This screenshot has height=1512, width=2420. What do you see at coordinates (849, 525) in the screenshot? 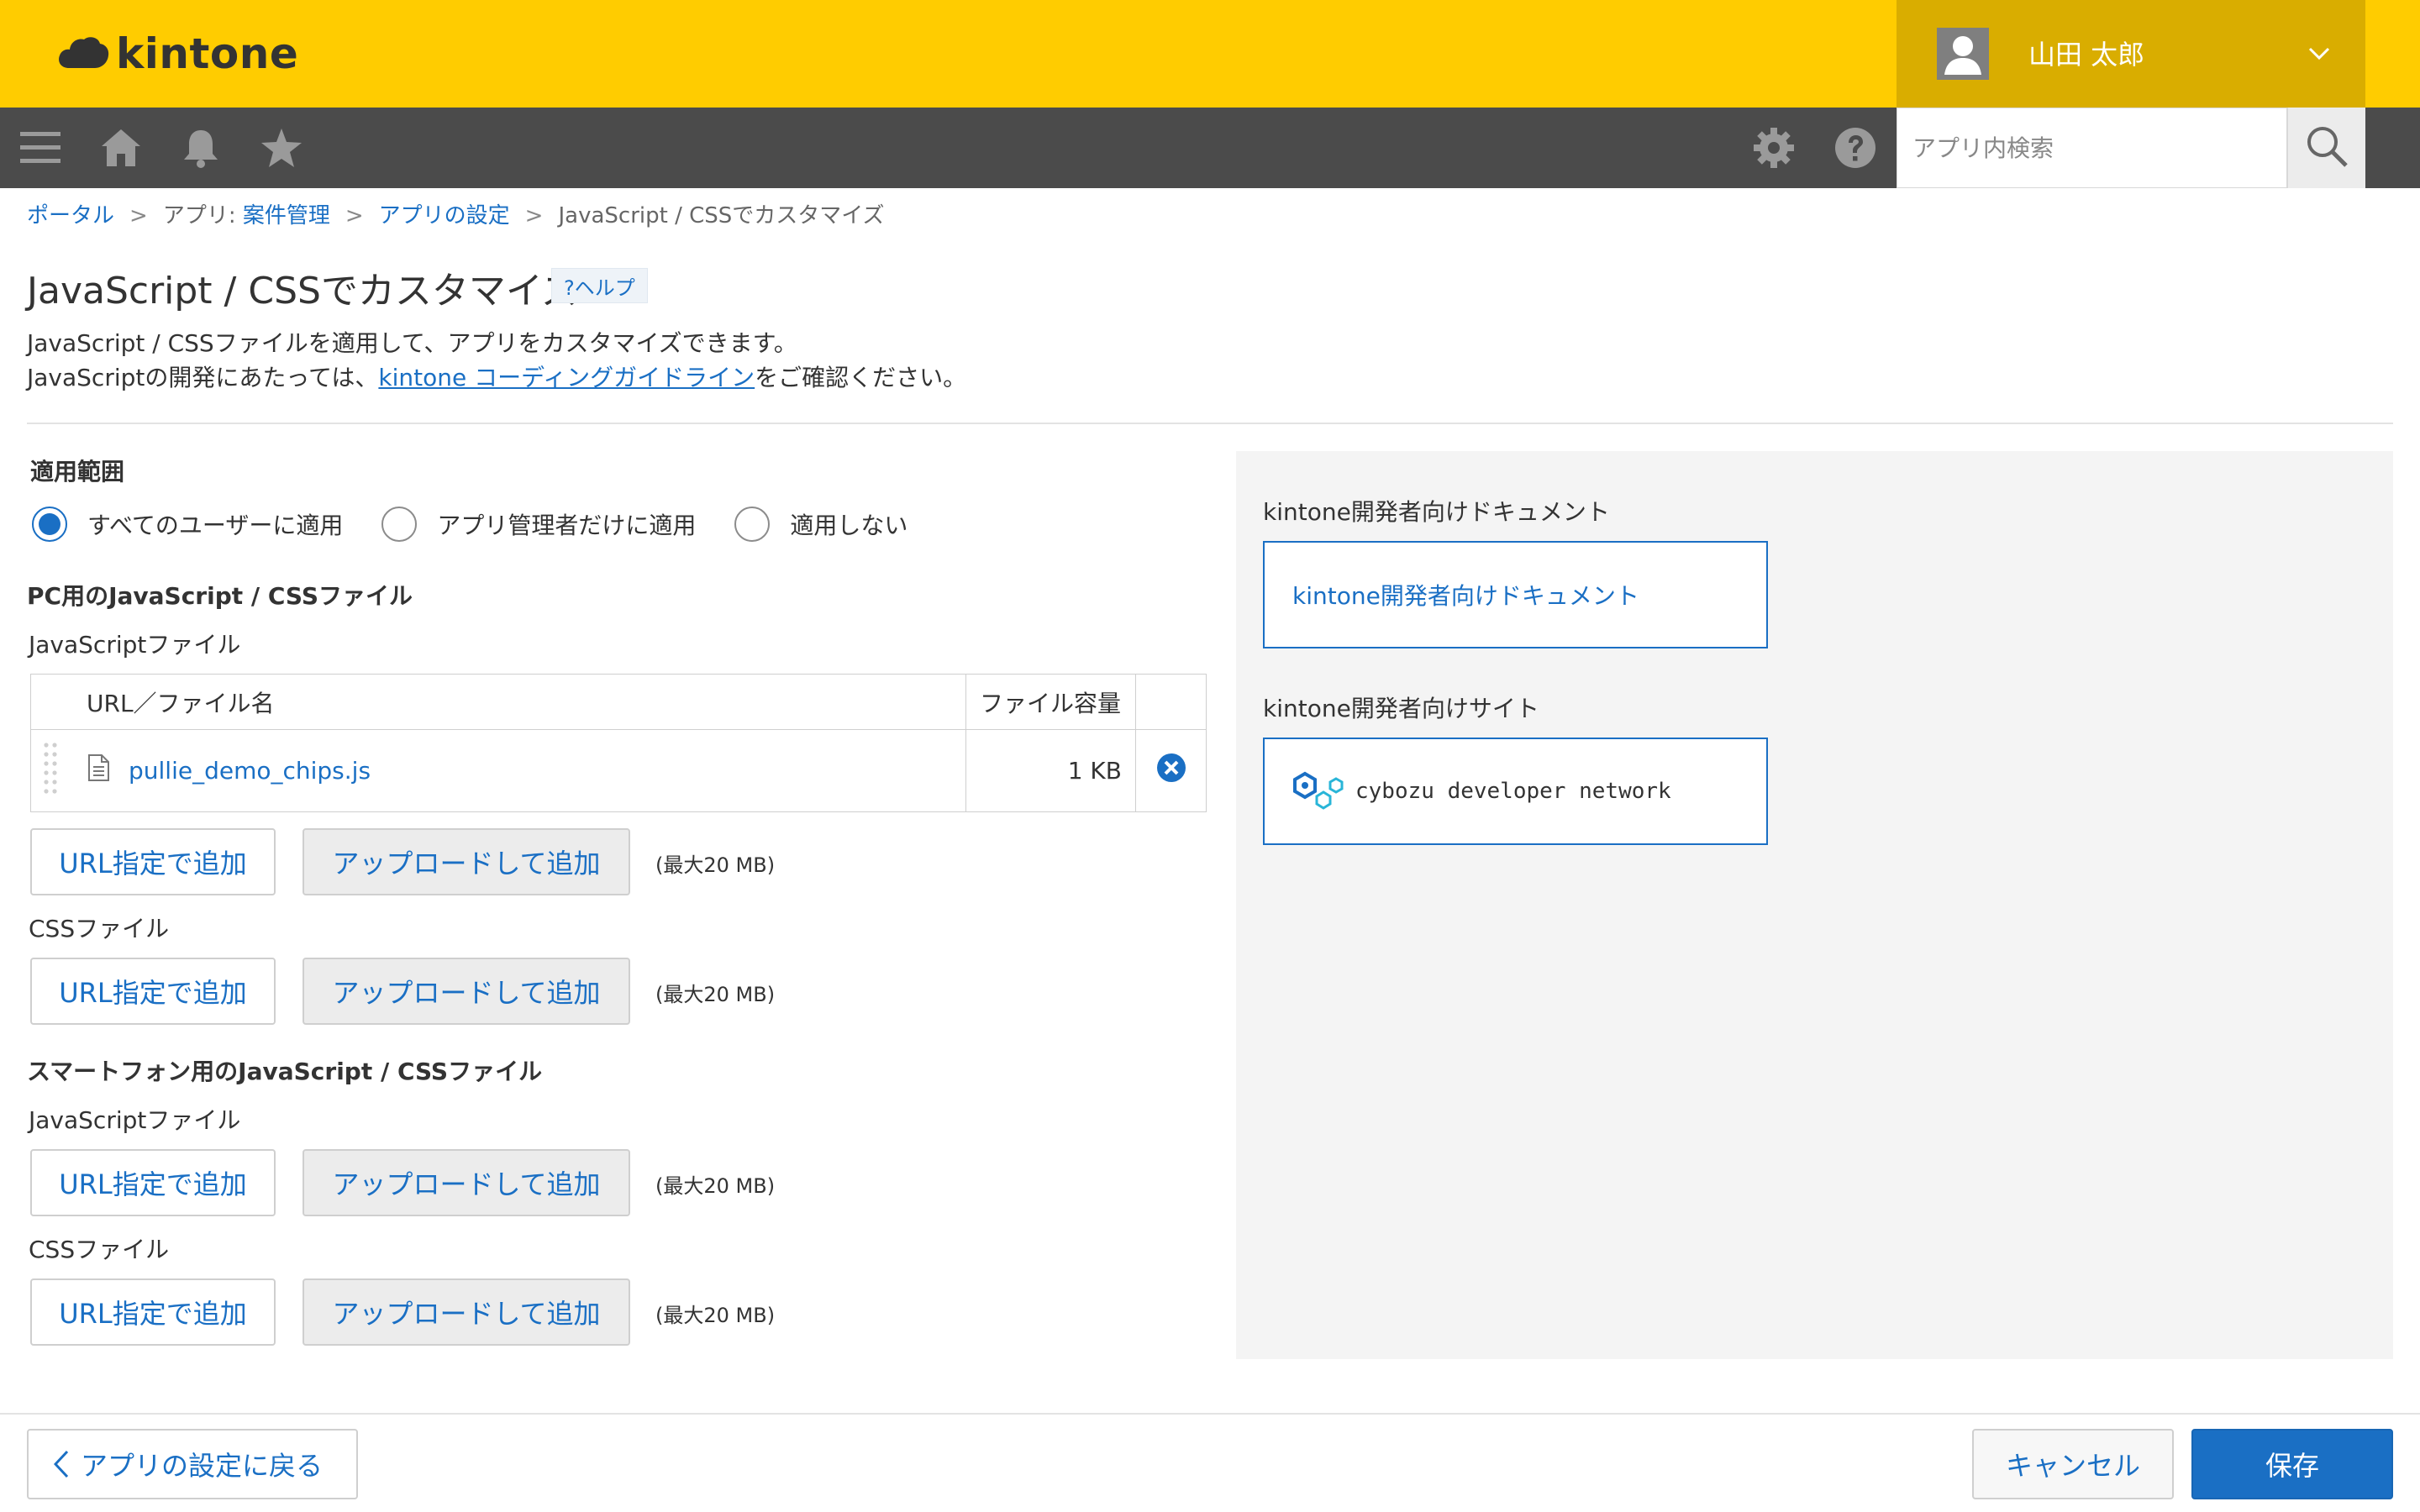
I see `scope-option-label: 適用しない` at bounding box center [849, 525].